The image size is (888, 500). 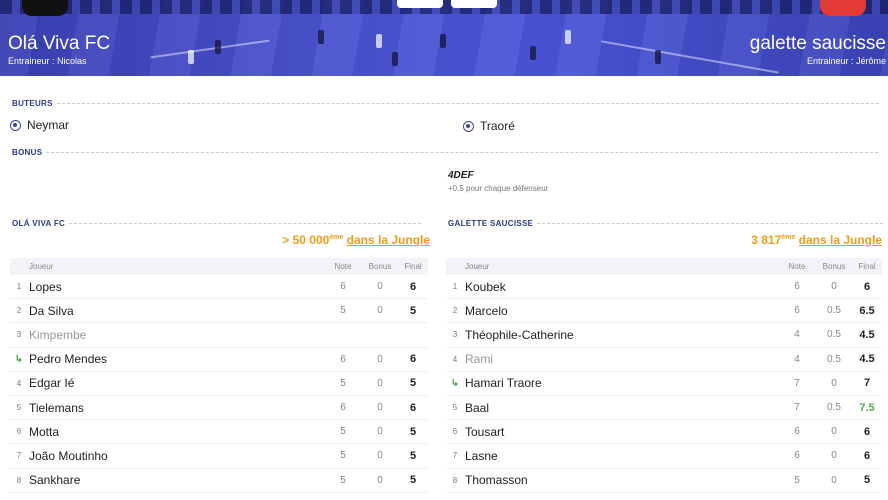 I want to click on player-number: 5, so click(x=19, y=408).